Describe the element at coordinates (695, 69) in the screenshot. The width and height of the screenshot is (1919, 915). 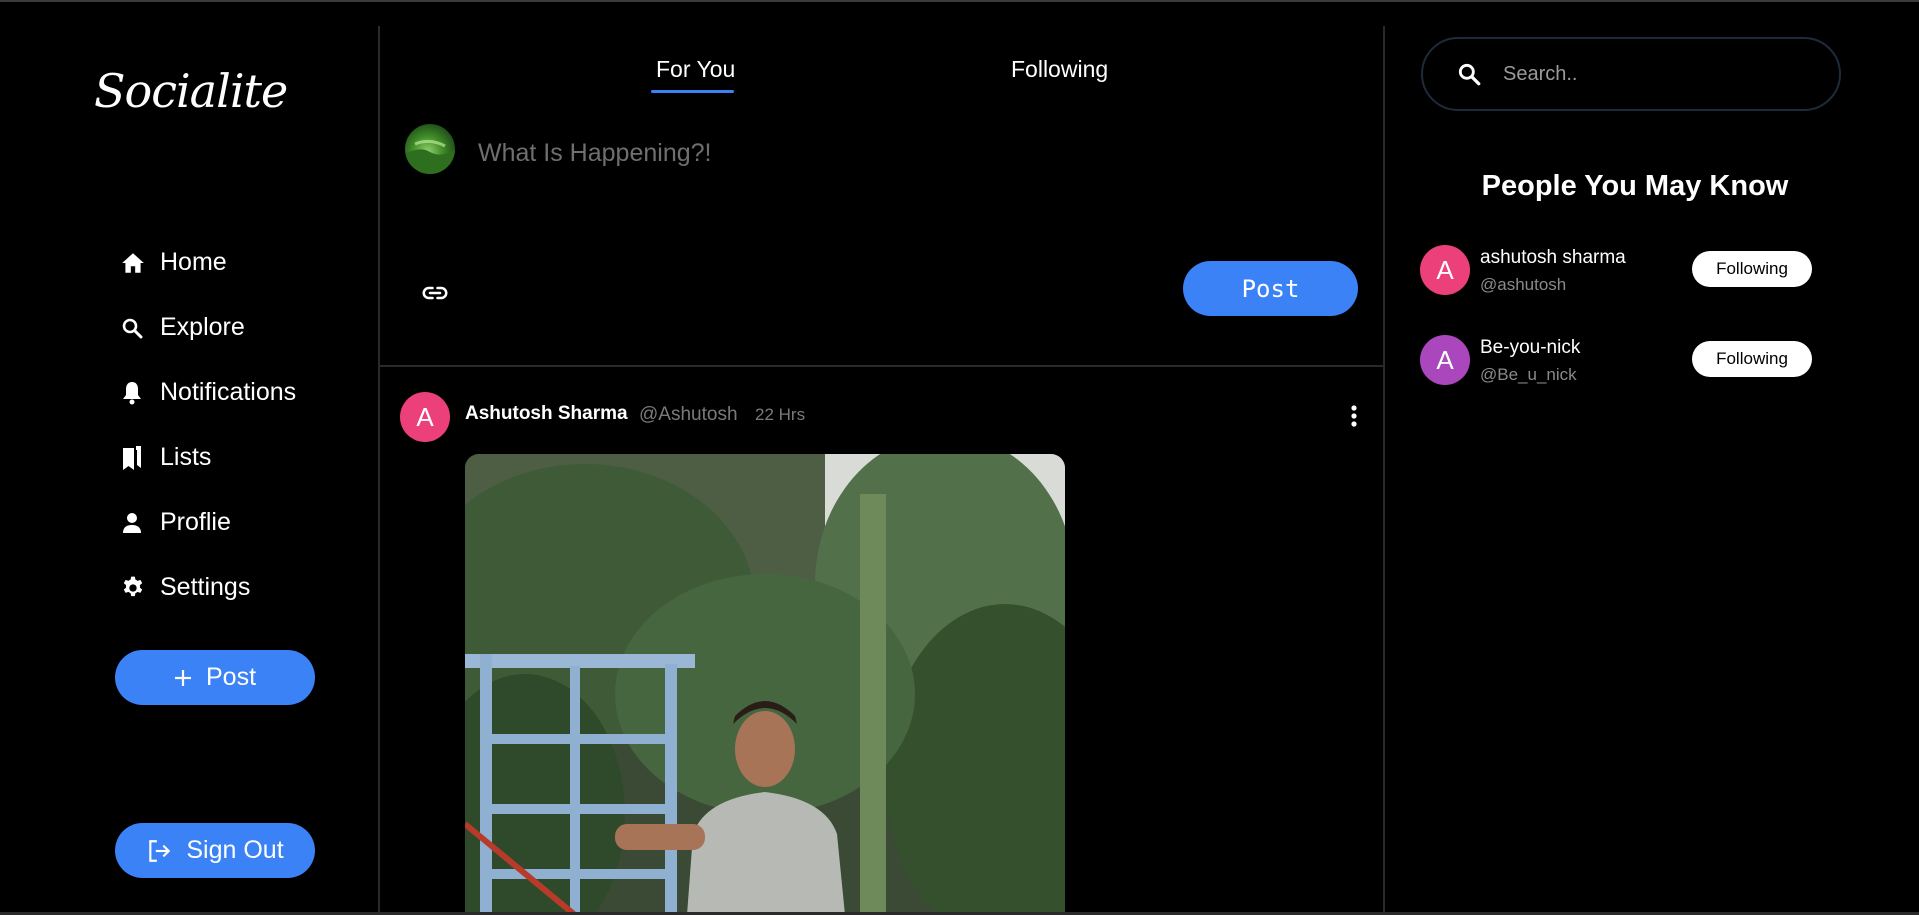
I see `tab-for-you: For You` at that location.